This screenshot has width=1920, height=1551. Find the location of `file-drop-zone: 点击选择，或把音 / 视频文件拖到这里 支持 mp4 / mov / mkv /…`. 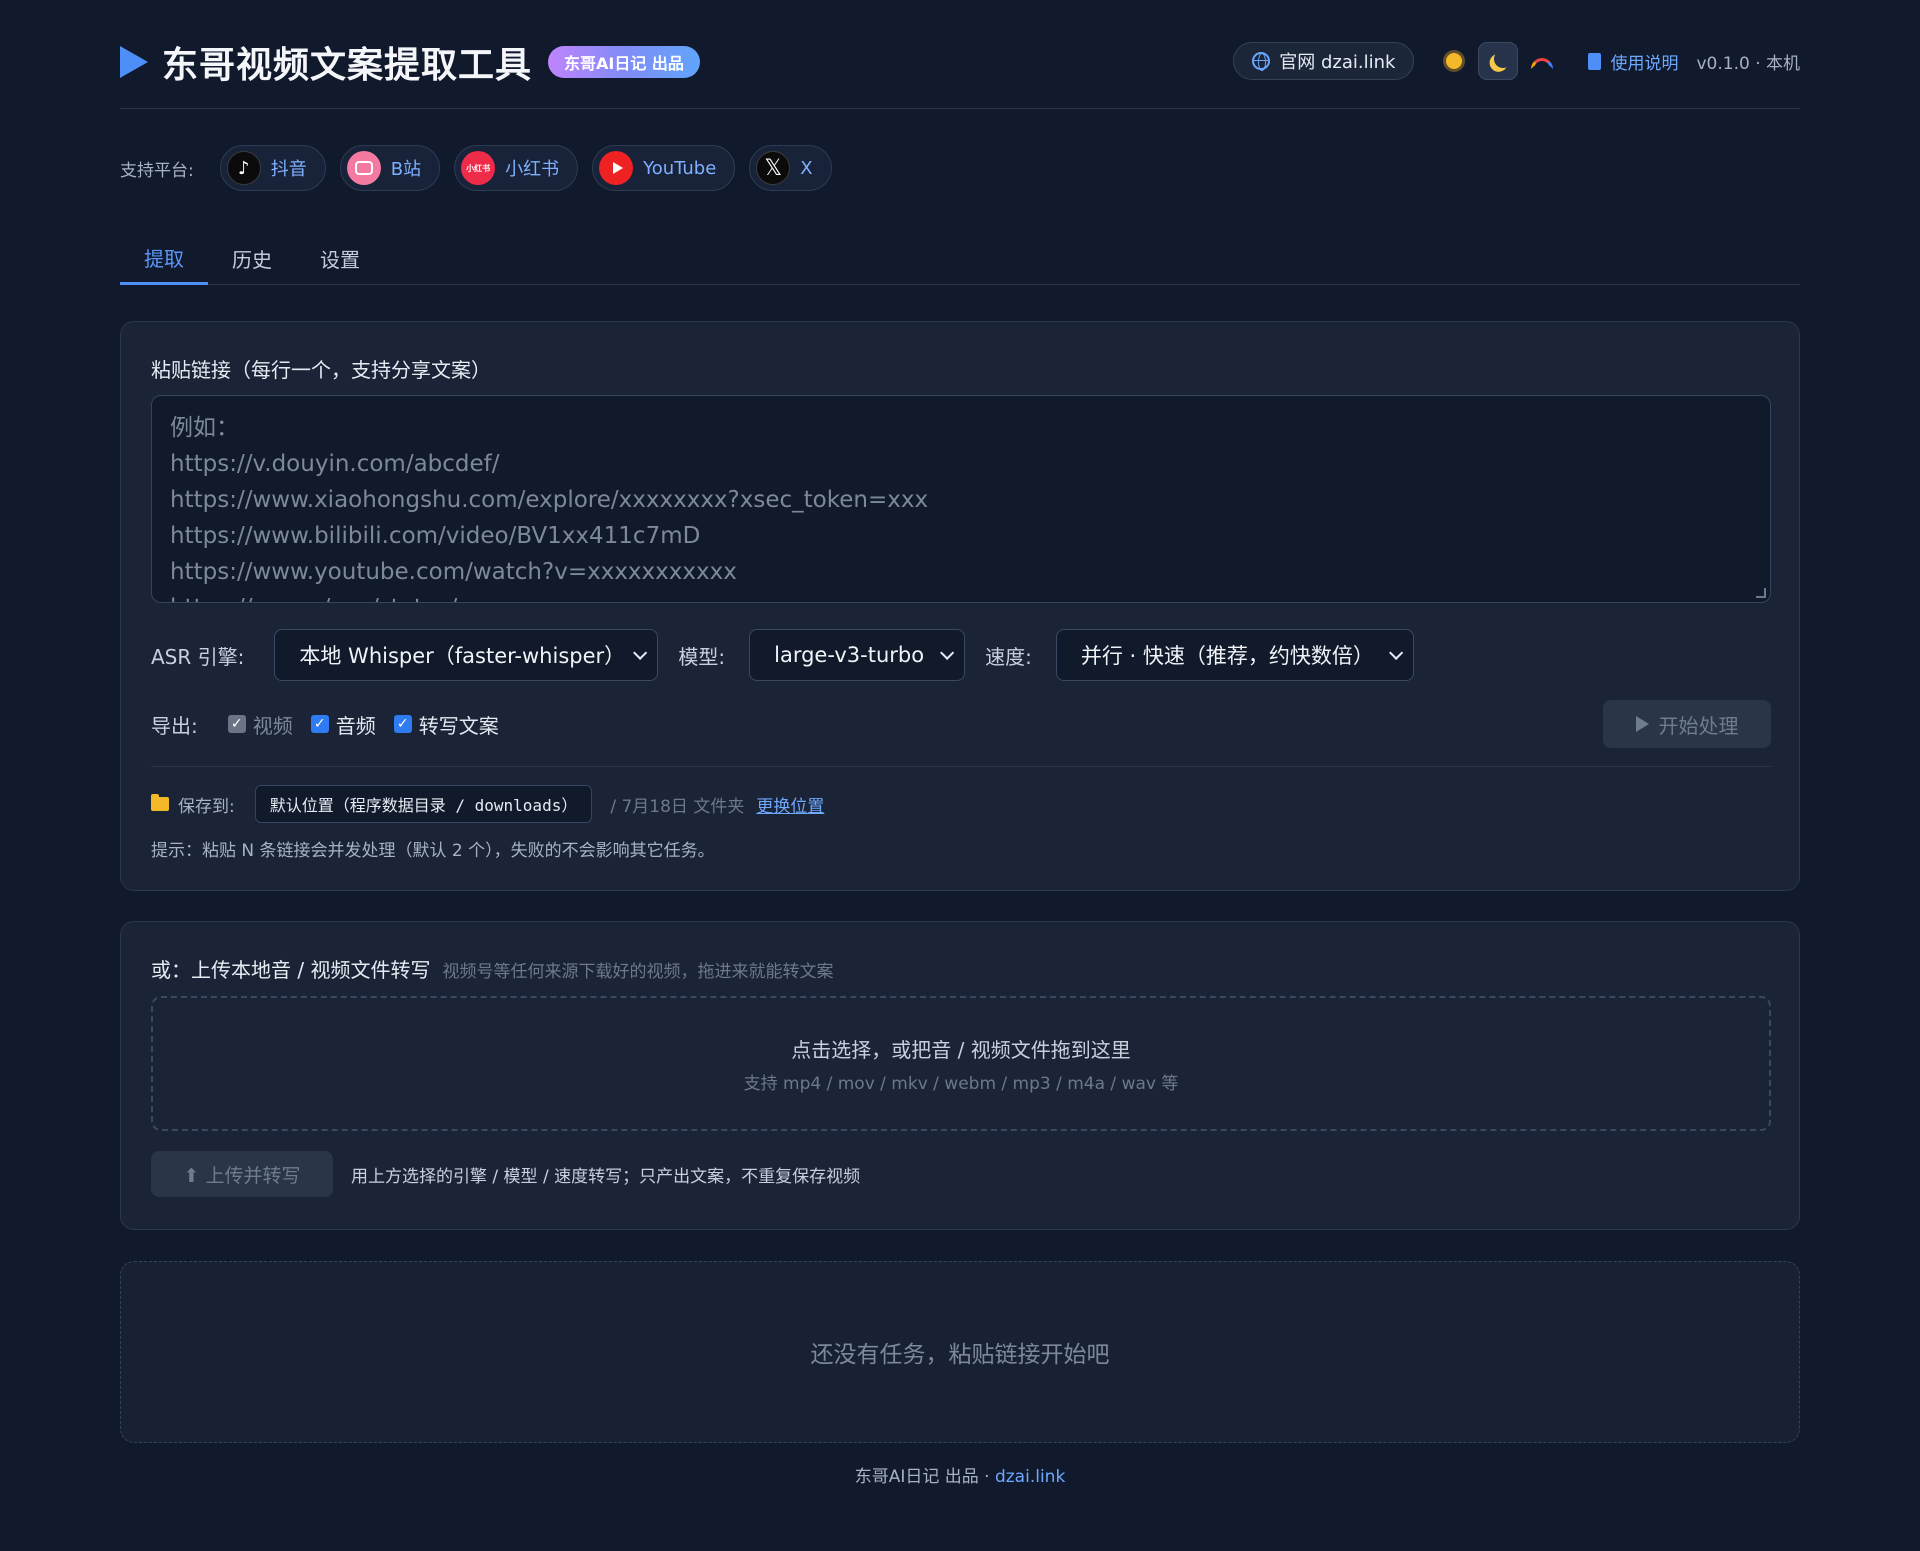

file-drop-zone: 点击选择，或把音 / 视频文件拖到这里 支持 mp4 / mov / mkv /… is located at coordinates (961, 1063).